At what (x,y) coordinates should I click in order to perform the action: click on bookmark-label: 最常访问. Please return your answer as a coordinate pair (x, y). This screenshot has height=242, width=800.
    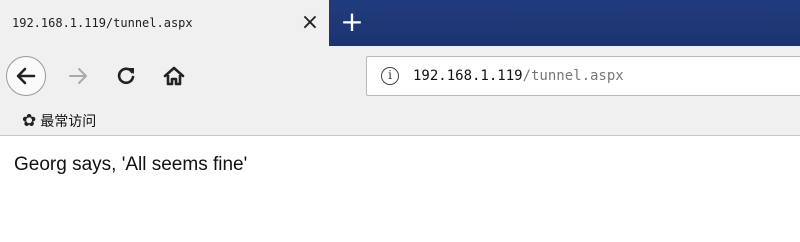
    Looking at the image, I should click on (68, 121).